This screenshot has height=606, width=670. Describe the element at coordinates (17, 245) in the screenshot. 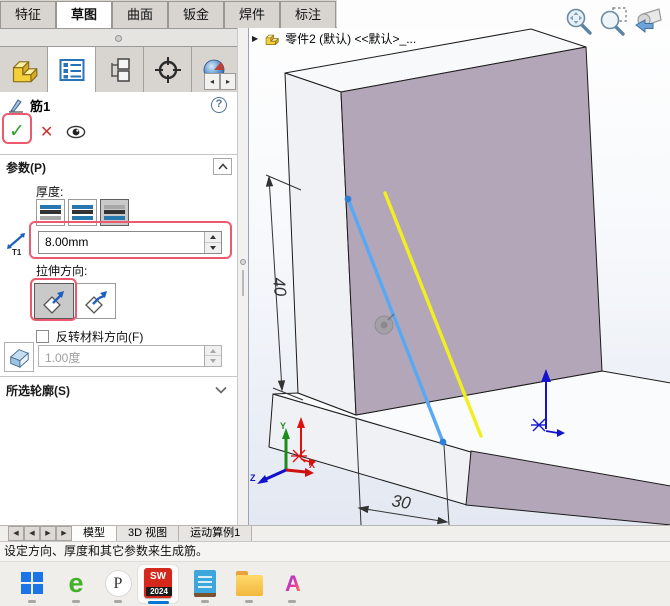

I see `rib-thickness-icon: T1` at that location.